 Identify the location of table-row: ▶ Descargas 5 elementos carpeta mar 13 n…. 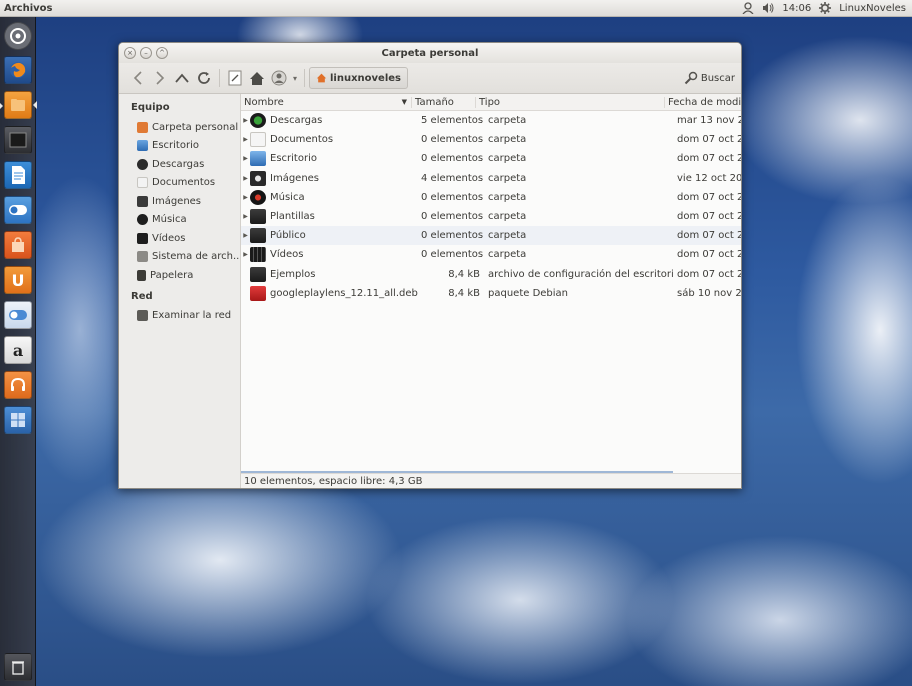
(491, 120).